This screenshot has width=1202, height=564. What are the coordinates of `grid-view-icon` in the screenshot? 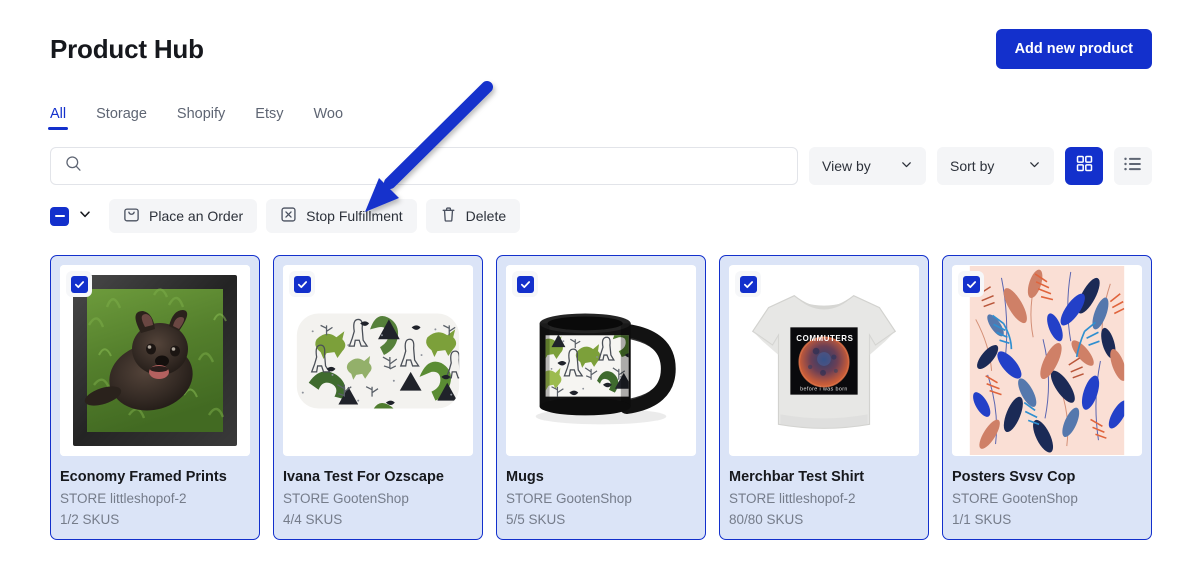 It's located at (1084, 166).